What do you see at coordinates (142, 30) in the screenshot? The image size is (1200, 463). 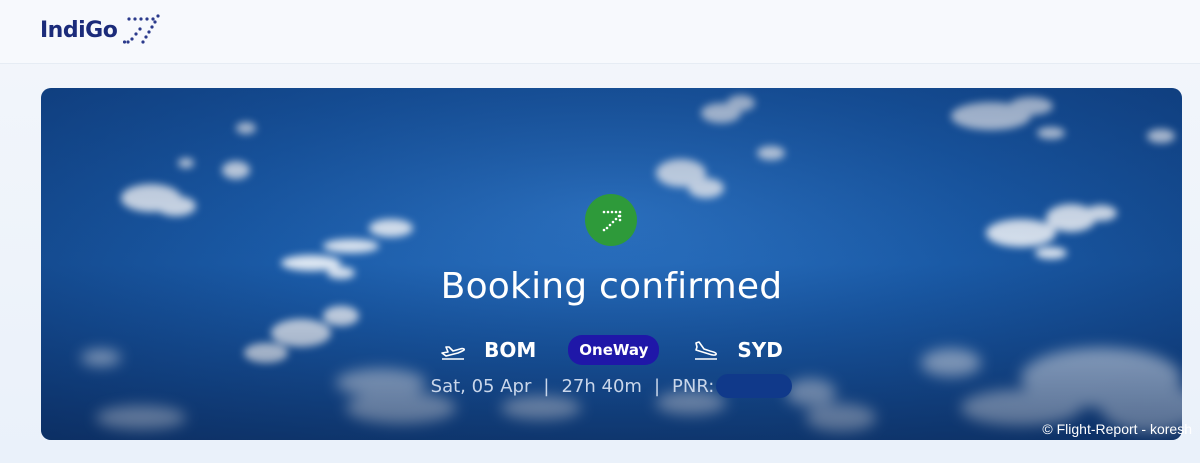 I see `indigo-dotted-arrow-icon` at bounding box center [142, 30].